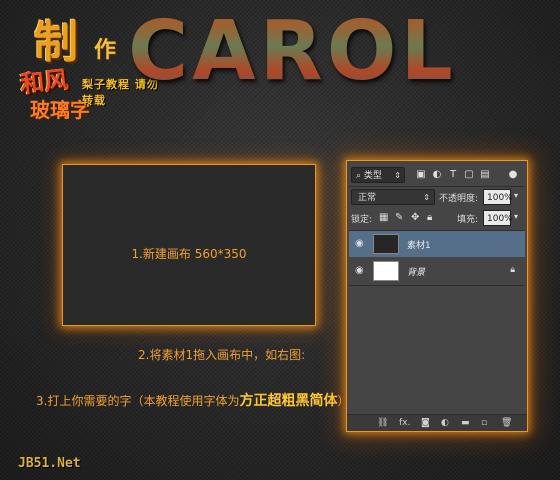 This screenshot has width=560, height=480. I want to click on layer-filter-row: ⌕ 类型 ⇕ ▣ ◐ T ▢ ▤ ●, so click(437, 176).